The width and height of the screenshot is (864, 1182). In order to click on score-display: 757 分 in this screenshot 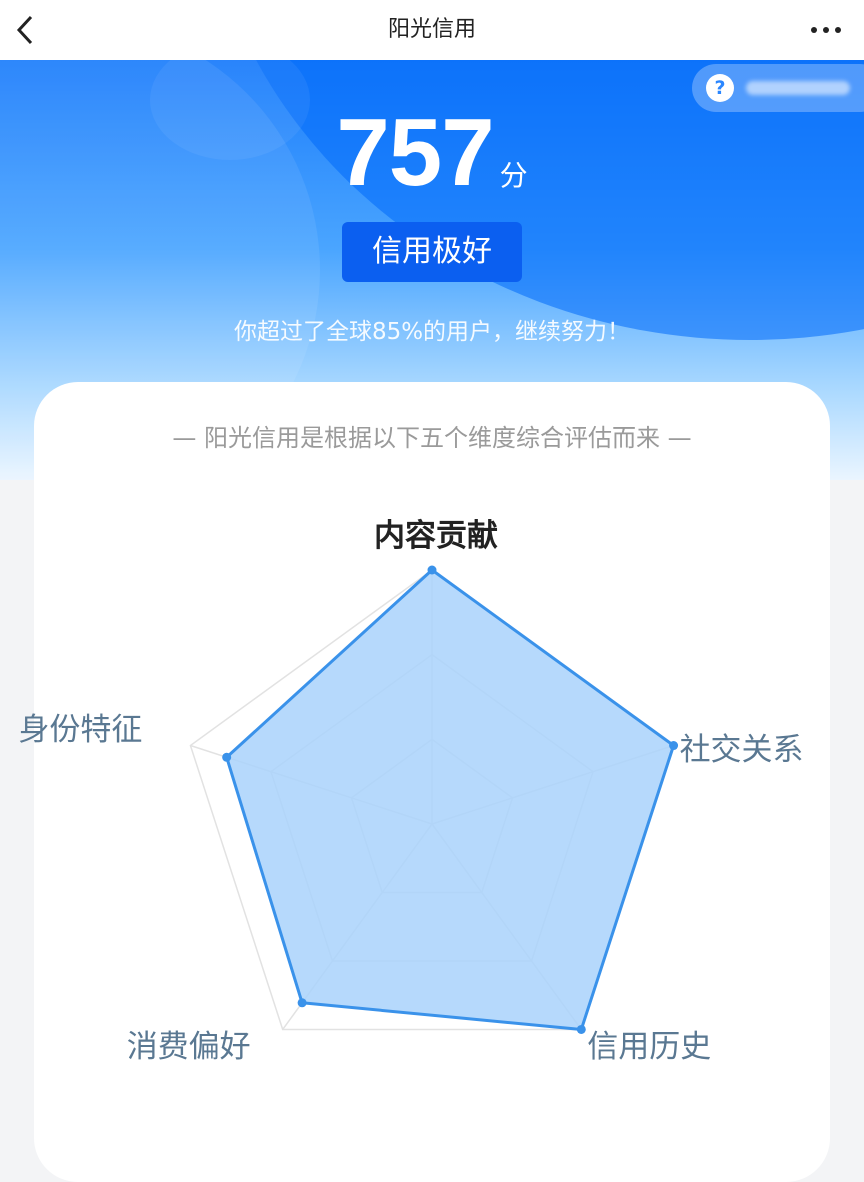, I will do `click(432, 153)`.